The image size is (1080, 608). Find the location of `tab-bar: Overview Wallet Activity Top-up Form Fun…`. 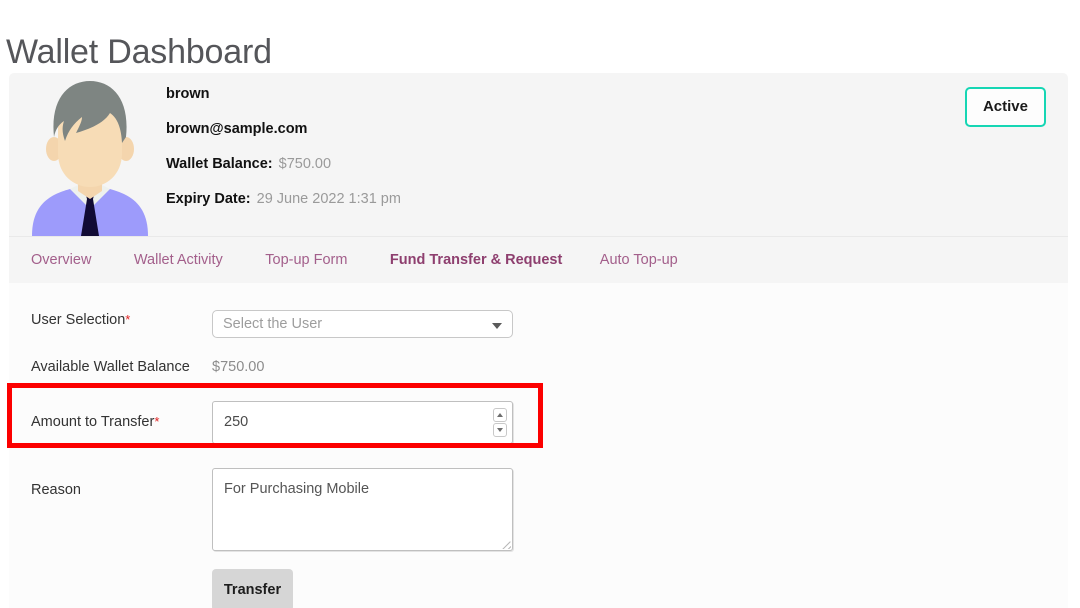

tab-bar: Overview Wallet Activity Top-up Form Fun… is located at coordinates (538, 259).